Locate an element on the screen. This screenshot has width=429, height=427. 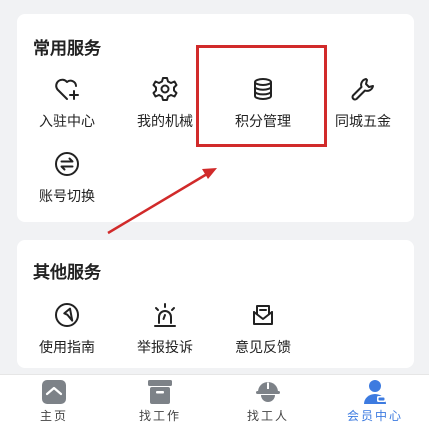
switch-icon is located at coordinates (67, 164).